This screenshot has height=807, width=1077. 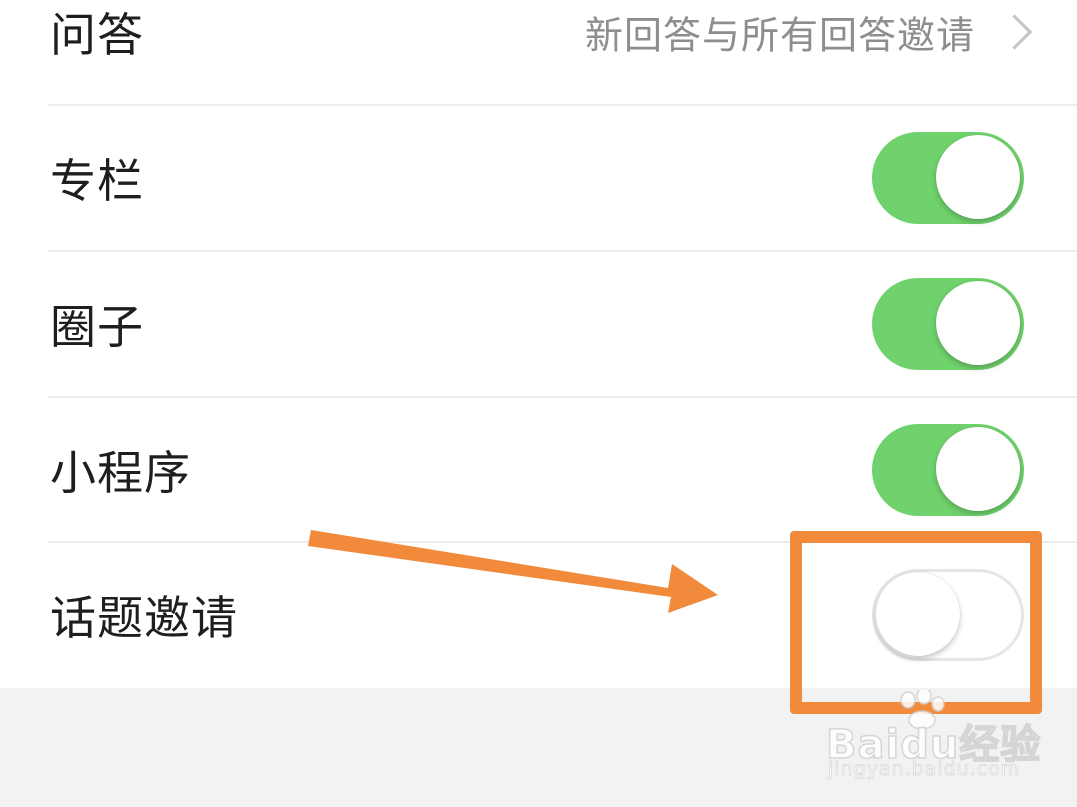 What do you see at coordinates (924, 769) in the screenshot?
I see `watermark-url: jingyan.baidu.com` at bounding box center [924, 769].